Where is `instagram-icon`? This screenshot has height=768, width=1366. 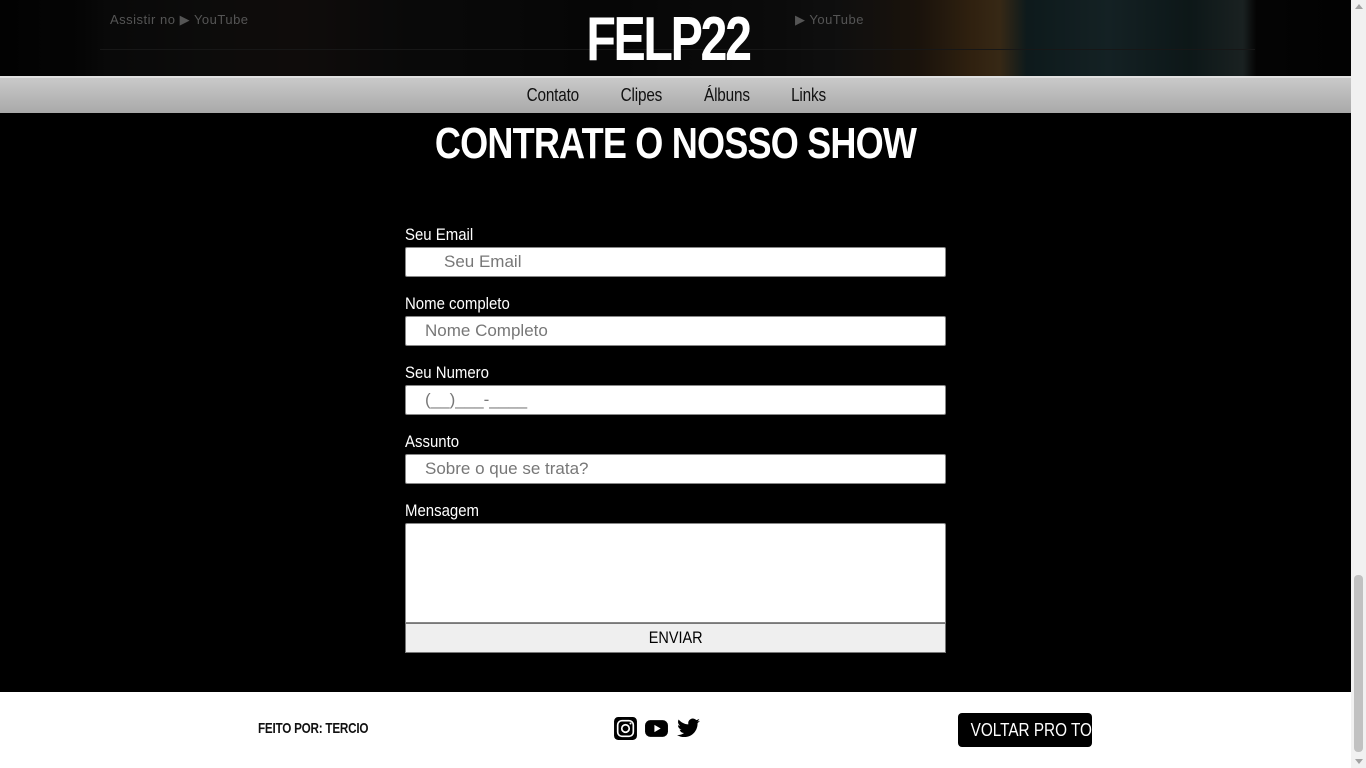 instagram-icon is located at coordinates (625, 728).